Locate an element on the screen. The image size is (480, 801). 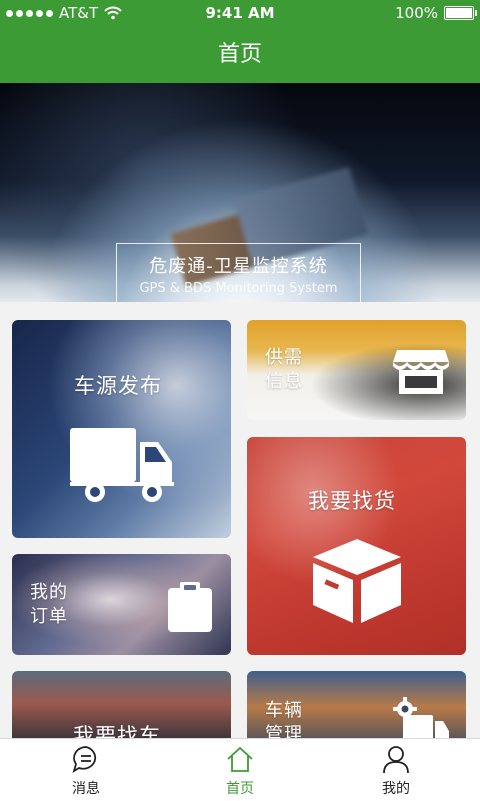
tile-find-goods-label: 我要找货 is located at coordinates (352, 501).